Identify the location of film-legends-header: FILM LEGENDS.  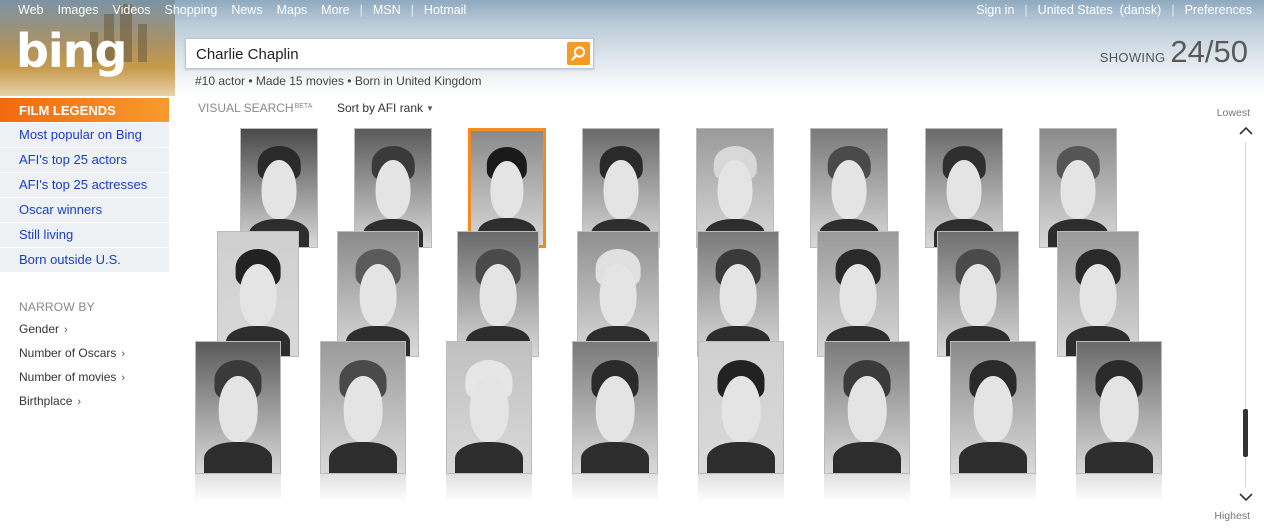
(84, 110).